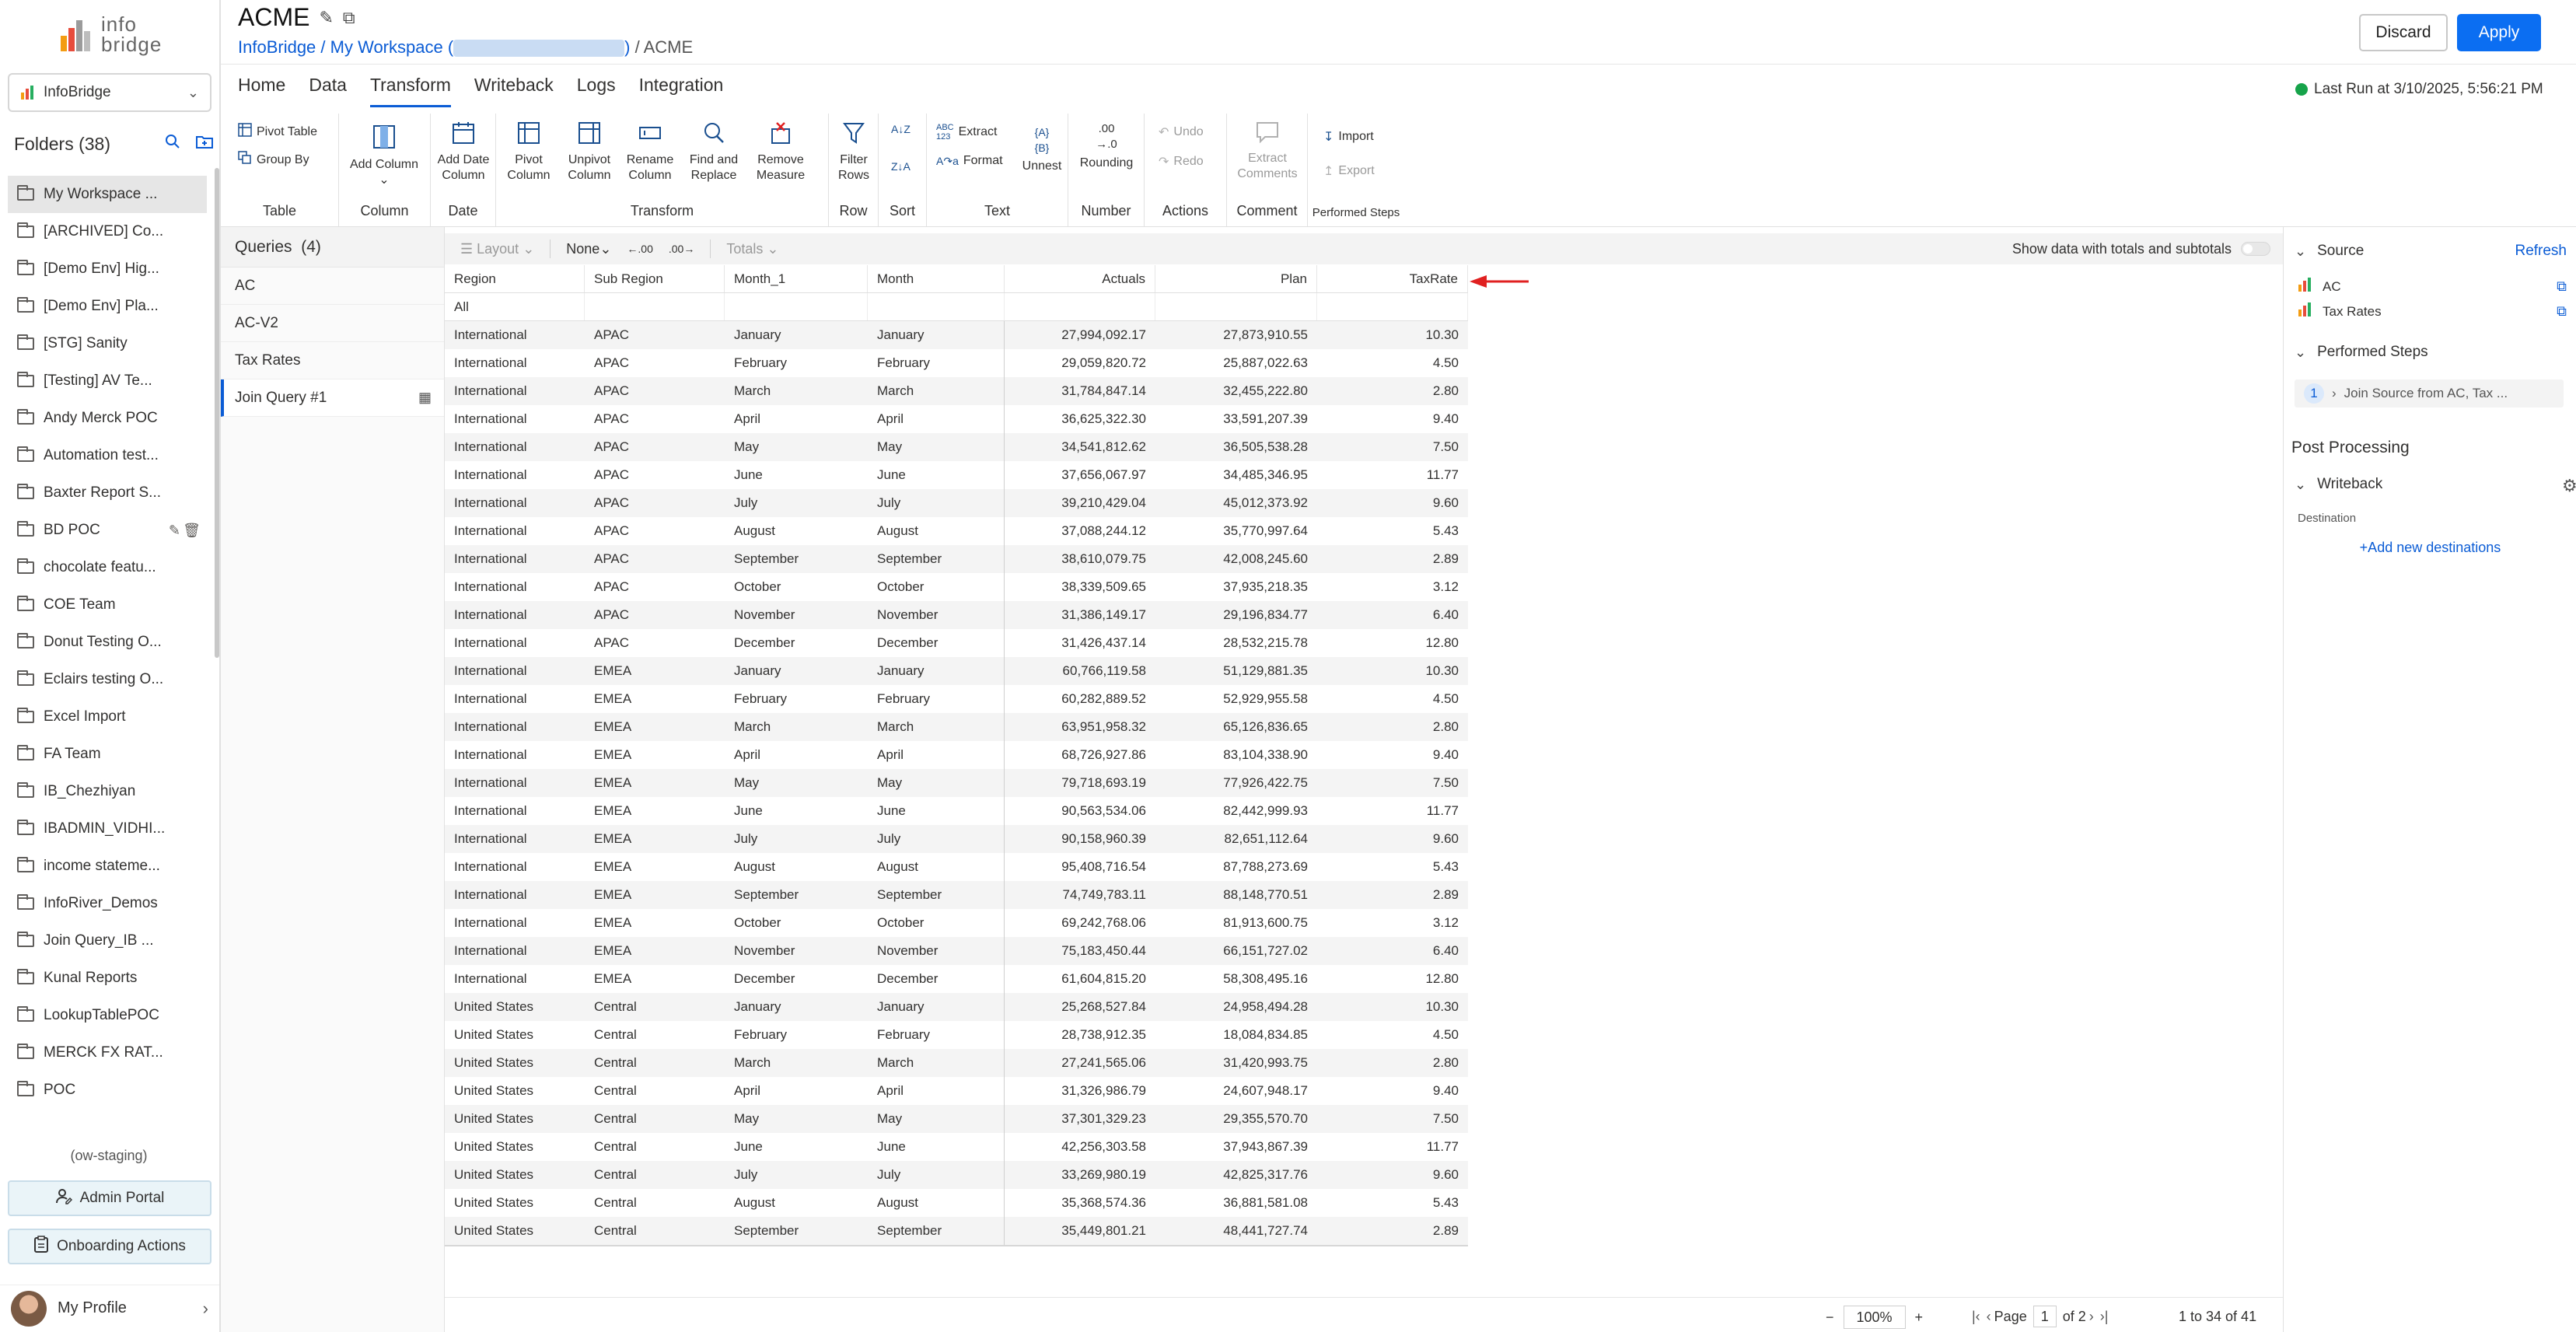 This screenshot has height=1332, width=2576. I want to click on add-destination-link: +Add new destinations, so click(2430, 548).